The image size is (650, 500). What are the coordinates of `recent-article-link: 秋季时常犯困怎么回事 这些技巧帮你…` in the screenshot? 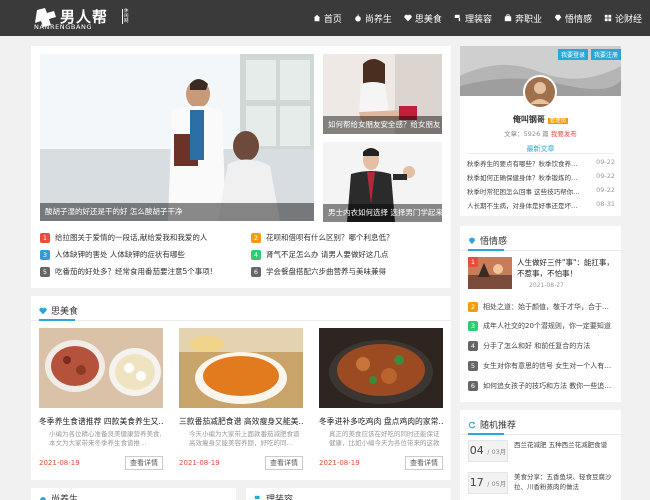 It's located at (528, 191).